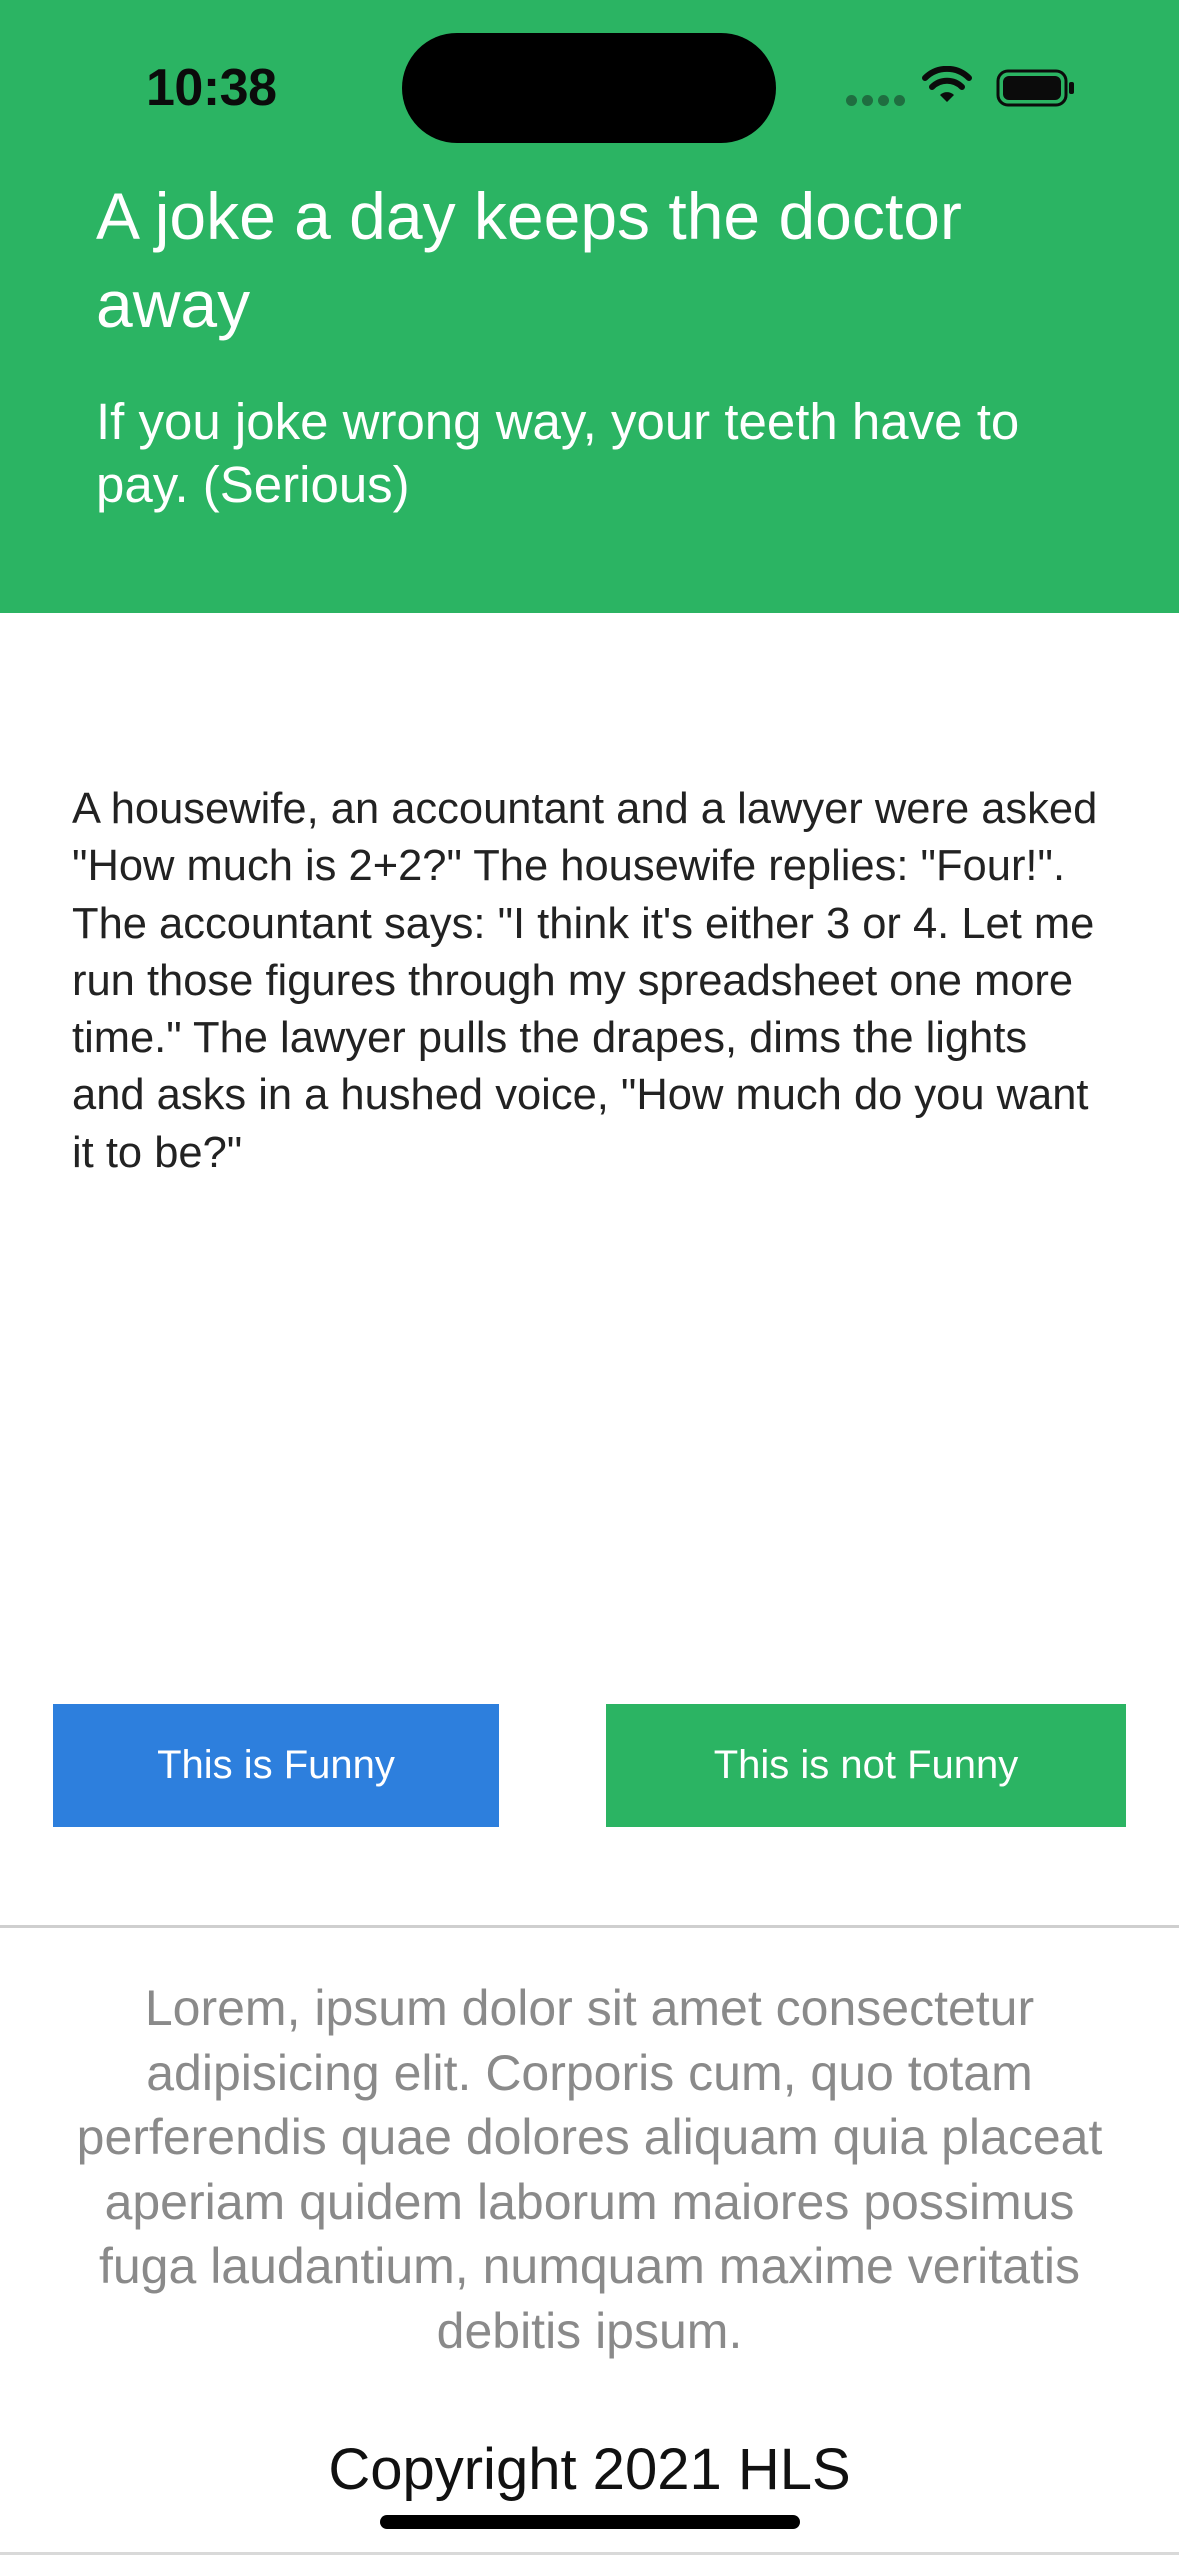 This screenshot has width=1179, height=2556. Describe the element at coordinates (947, 84) in the screenshot. I see `wifi-icon` at that location.